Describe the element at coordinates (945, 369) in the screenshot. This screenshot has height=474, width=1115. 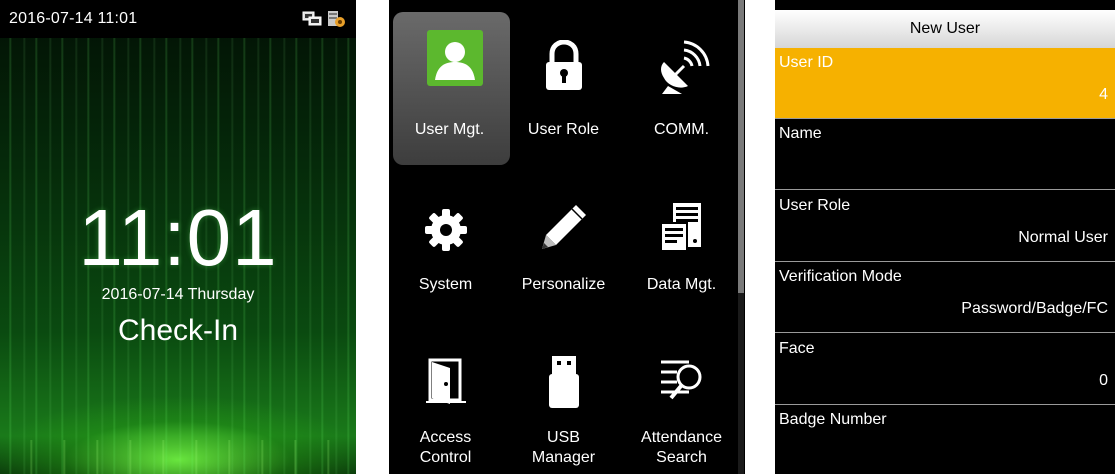
I see `field-face: Face 0` at that location.